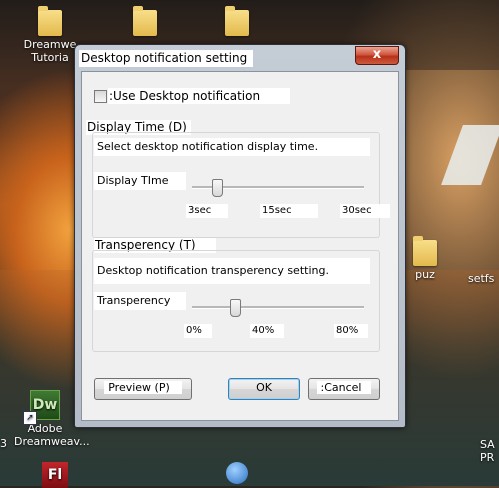 Image resolution: width=499 pixels, height=488 pixels. I want to click on dreamweaver-app-icon: Dw ➚, so click(41, 407).